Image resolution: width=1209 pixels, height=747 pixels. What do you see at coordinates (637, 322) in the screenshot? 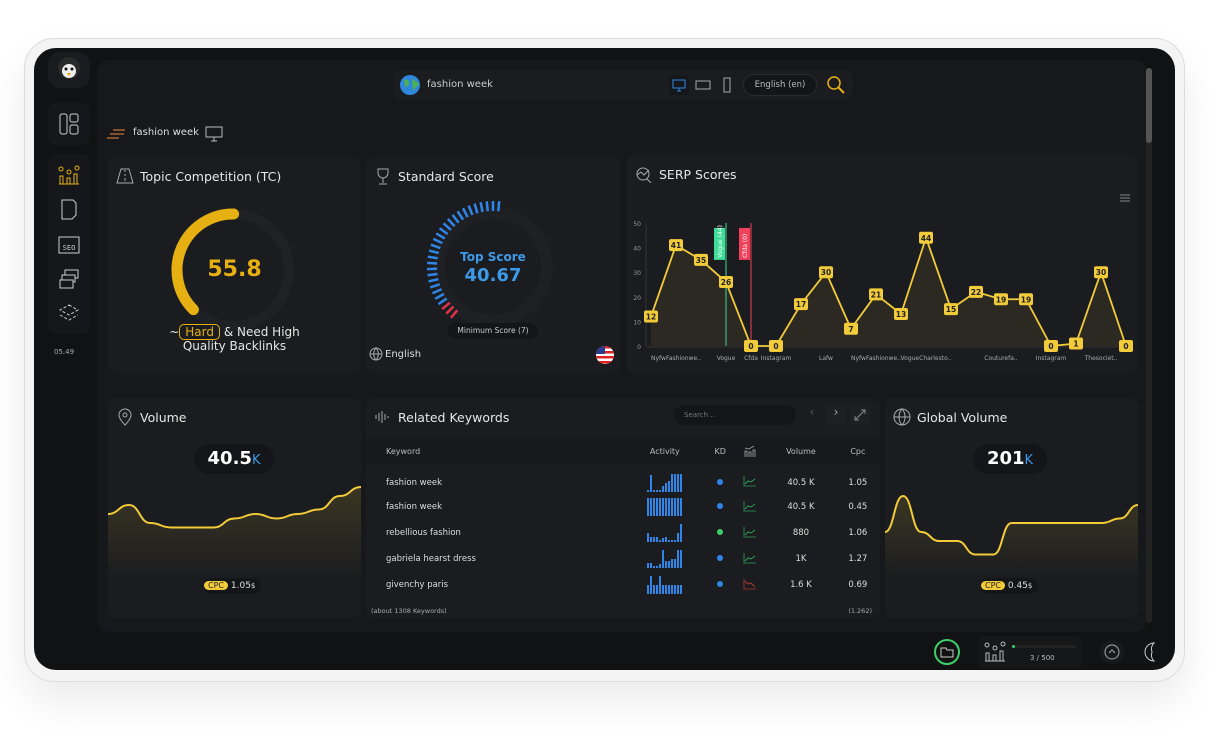
I see `y-tick-label: 10` at bounding box center [637, 322].